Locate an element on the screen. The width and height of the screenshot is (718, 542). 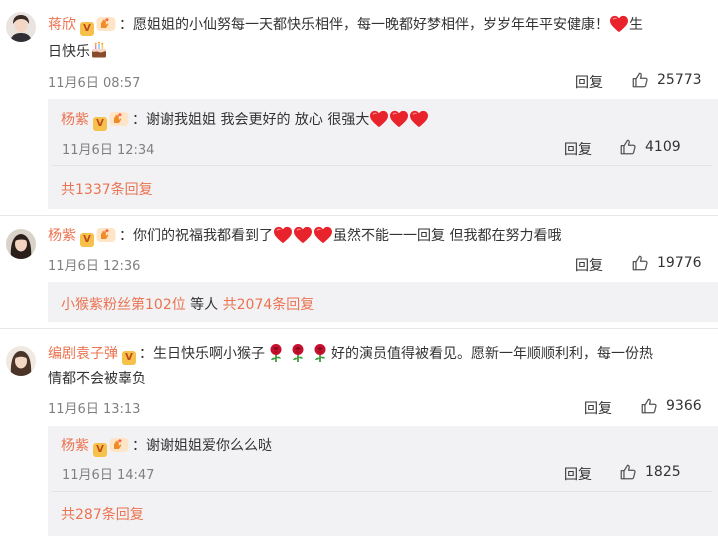
like-button: 9366 is located at coordinates (671, 406).